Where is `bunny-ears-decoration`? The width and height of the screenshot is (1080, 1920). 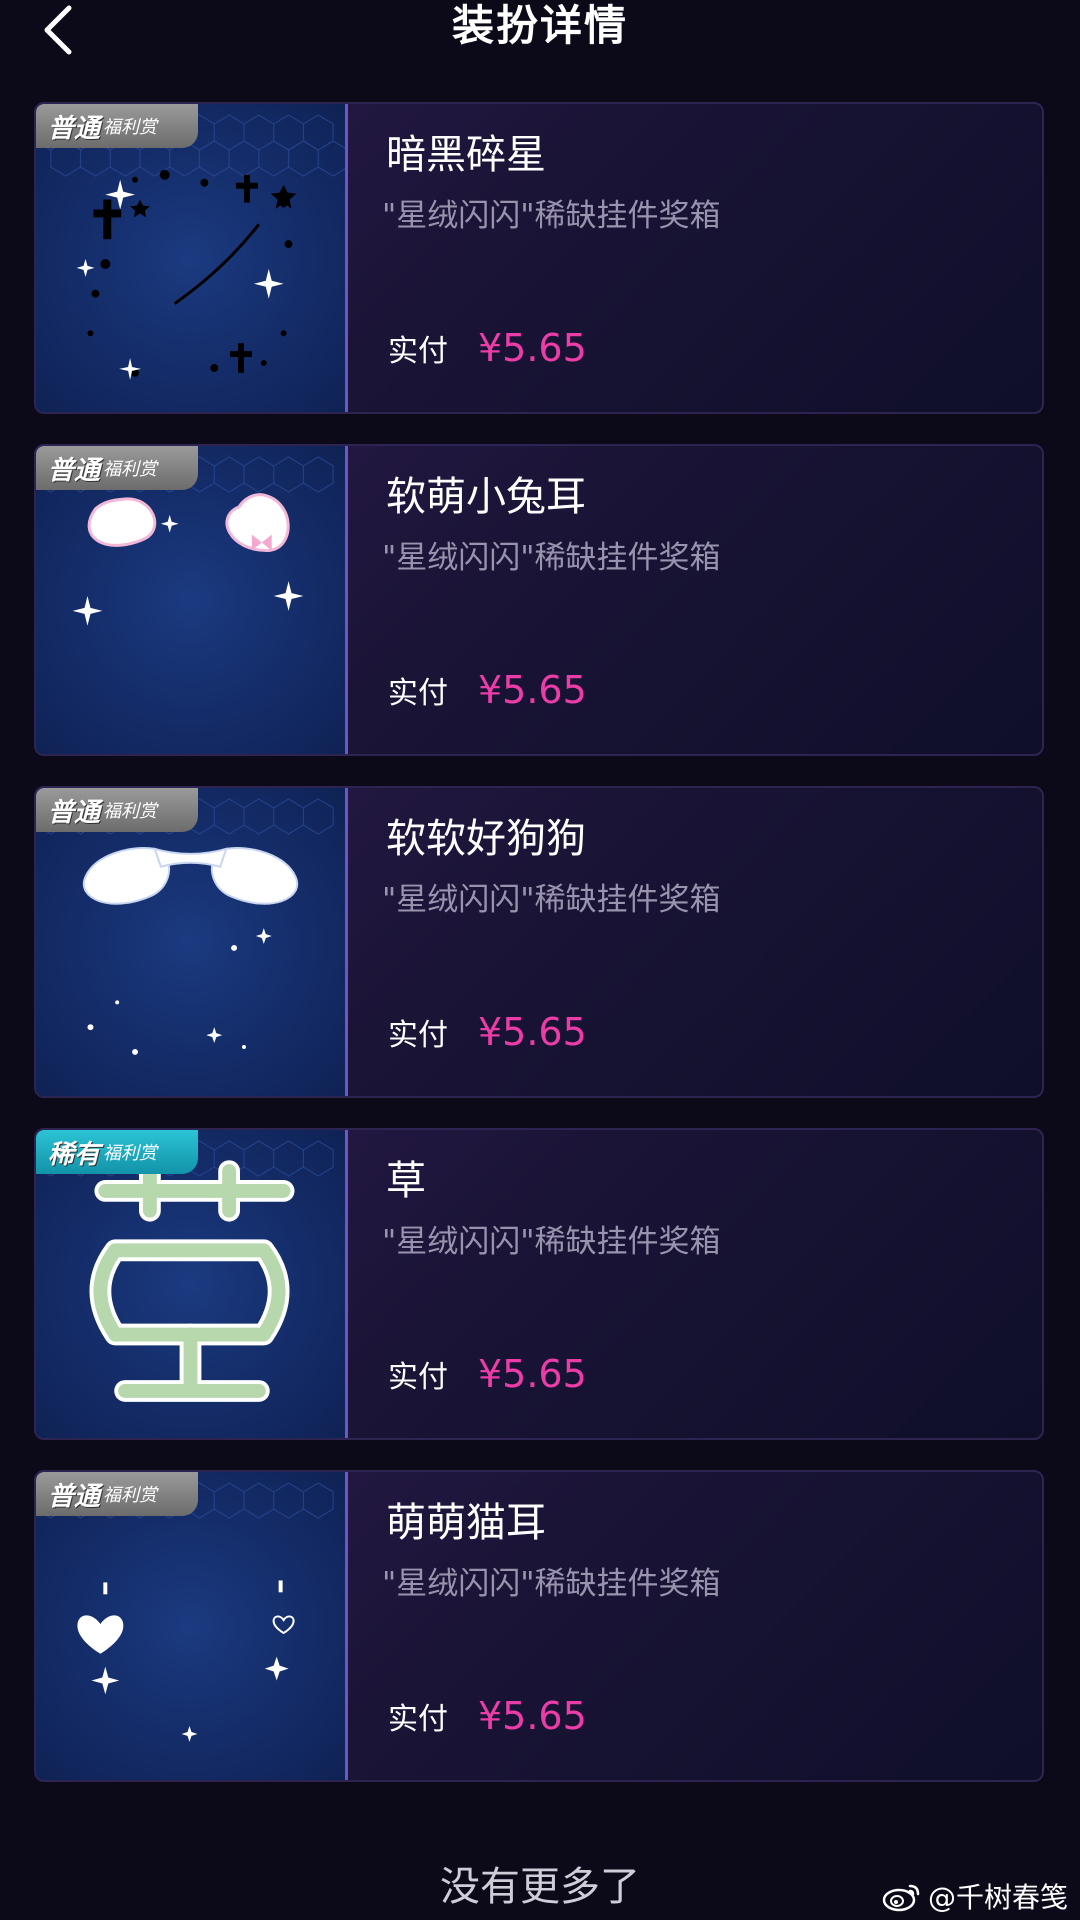
bunny-ears-decoration is located at coordinates (188, 559).